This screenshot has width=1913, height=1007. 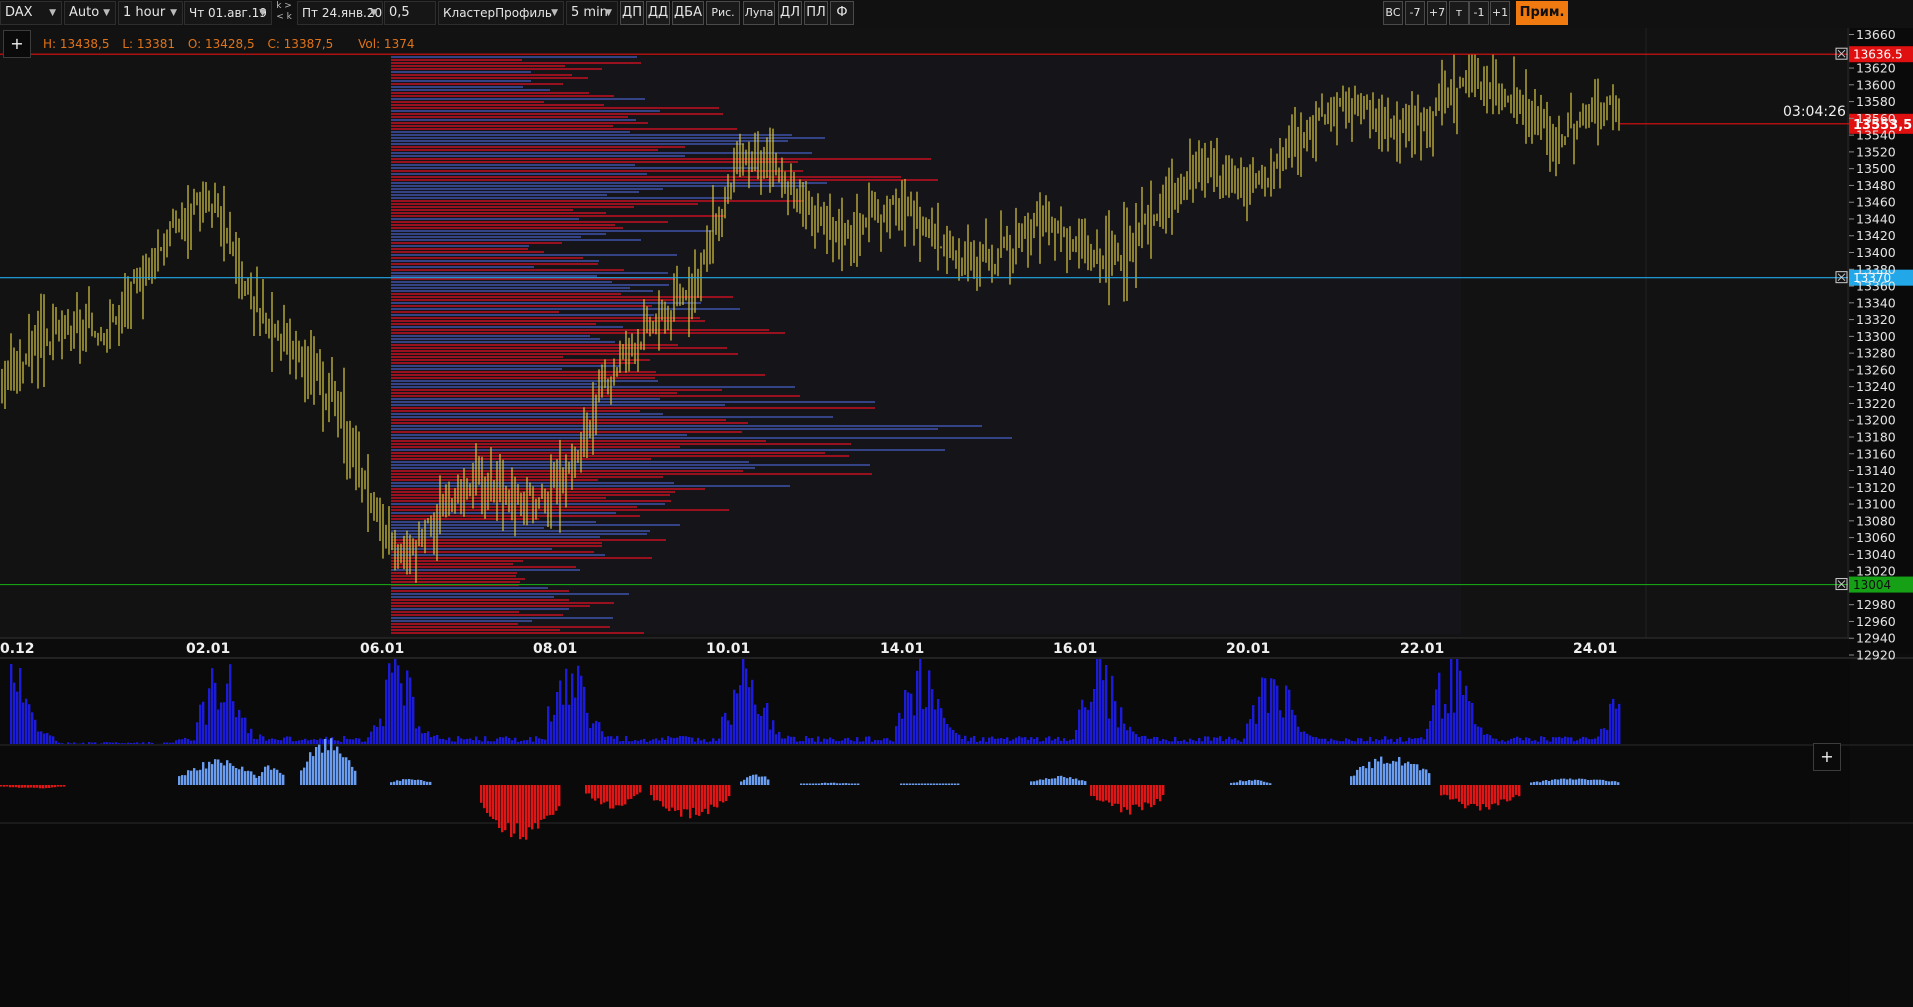 What do you see at coordinates (1876, 638) in the screenshot?
I see `price-tick-label: 12940` at bounding box center [1876, 638].